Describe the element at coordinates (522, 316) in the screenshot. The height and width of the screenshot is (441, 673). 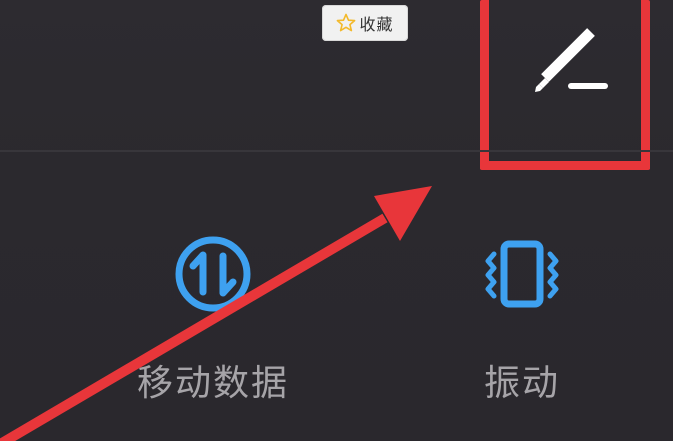
I see `quick-tile-vibration: 振动` at that location.